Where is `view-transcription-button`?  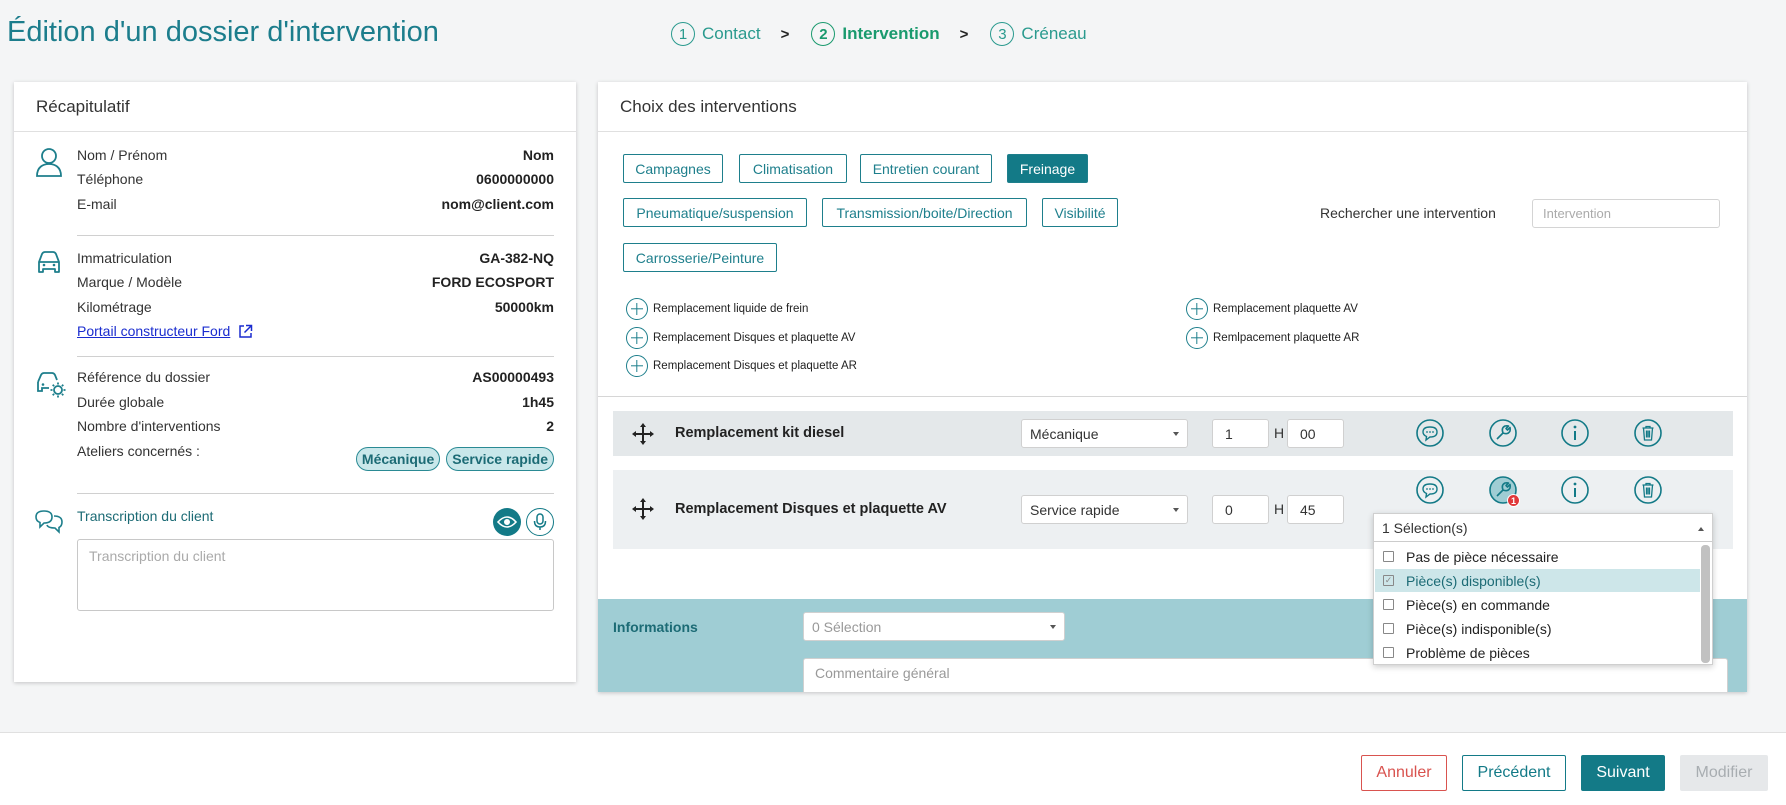 view-transcription-button is located at coordinates (507, 522).